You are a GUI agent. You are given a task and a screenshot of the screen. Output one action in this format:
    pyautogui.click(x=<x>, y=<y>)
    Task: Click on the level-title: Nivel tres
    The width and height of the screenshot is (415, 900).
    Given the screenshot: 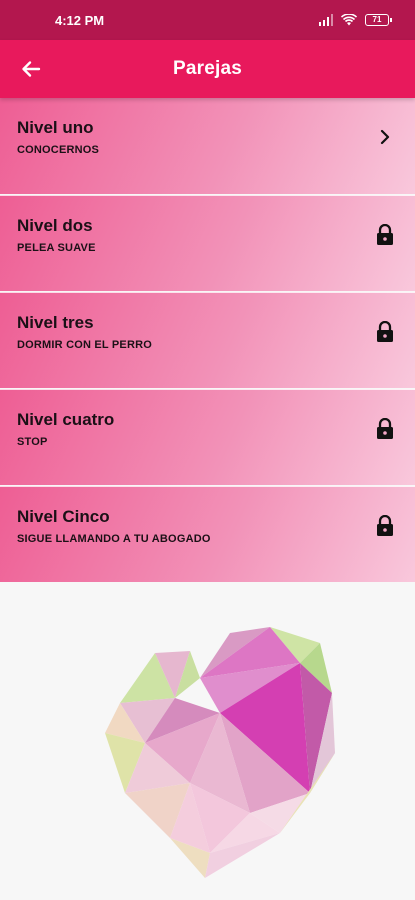 What is the action you would take?
    pyautogui.click(x=55, y=322)
    